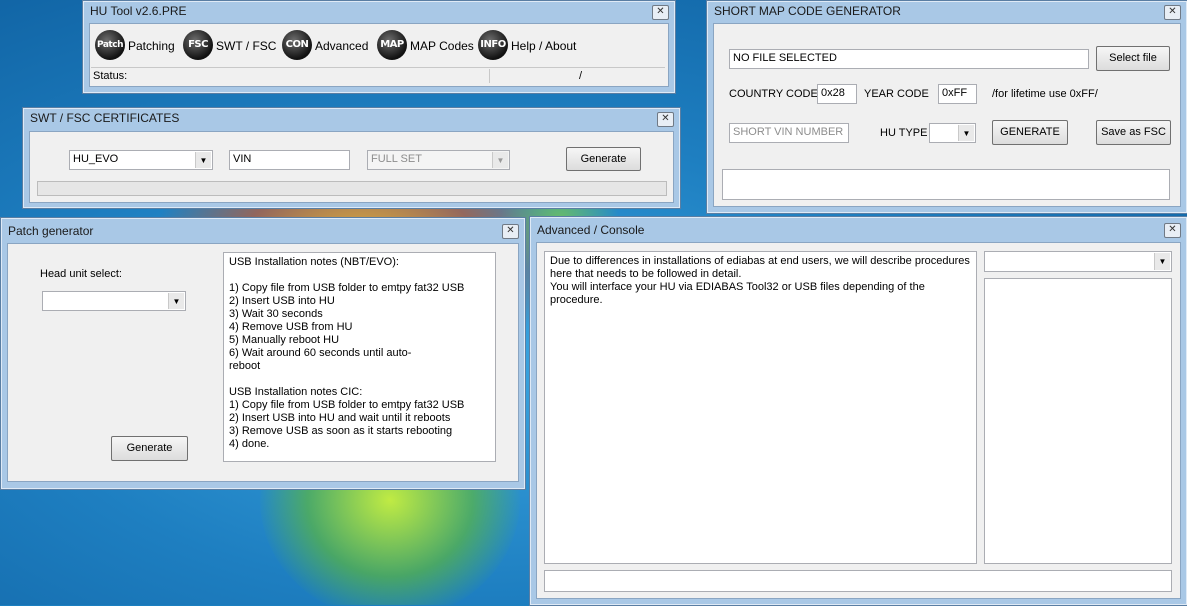  What do you see at coordinates (263, 228) in the screenshot?
I see `patch-titlebar: Patch generator ✕` at bounding box center [263, 228].